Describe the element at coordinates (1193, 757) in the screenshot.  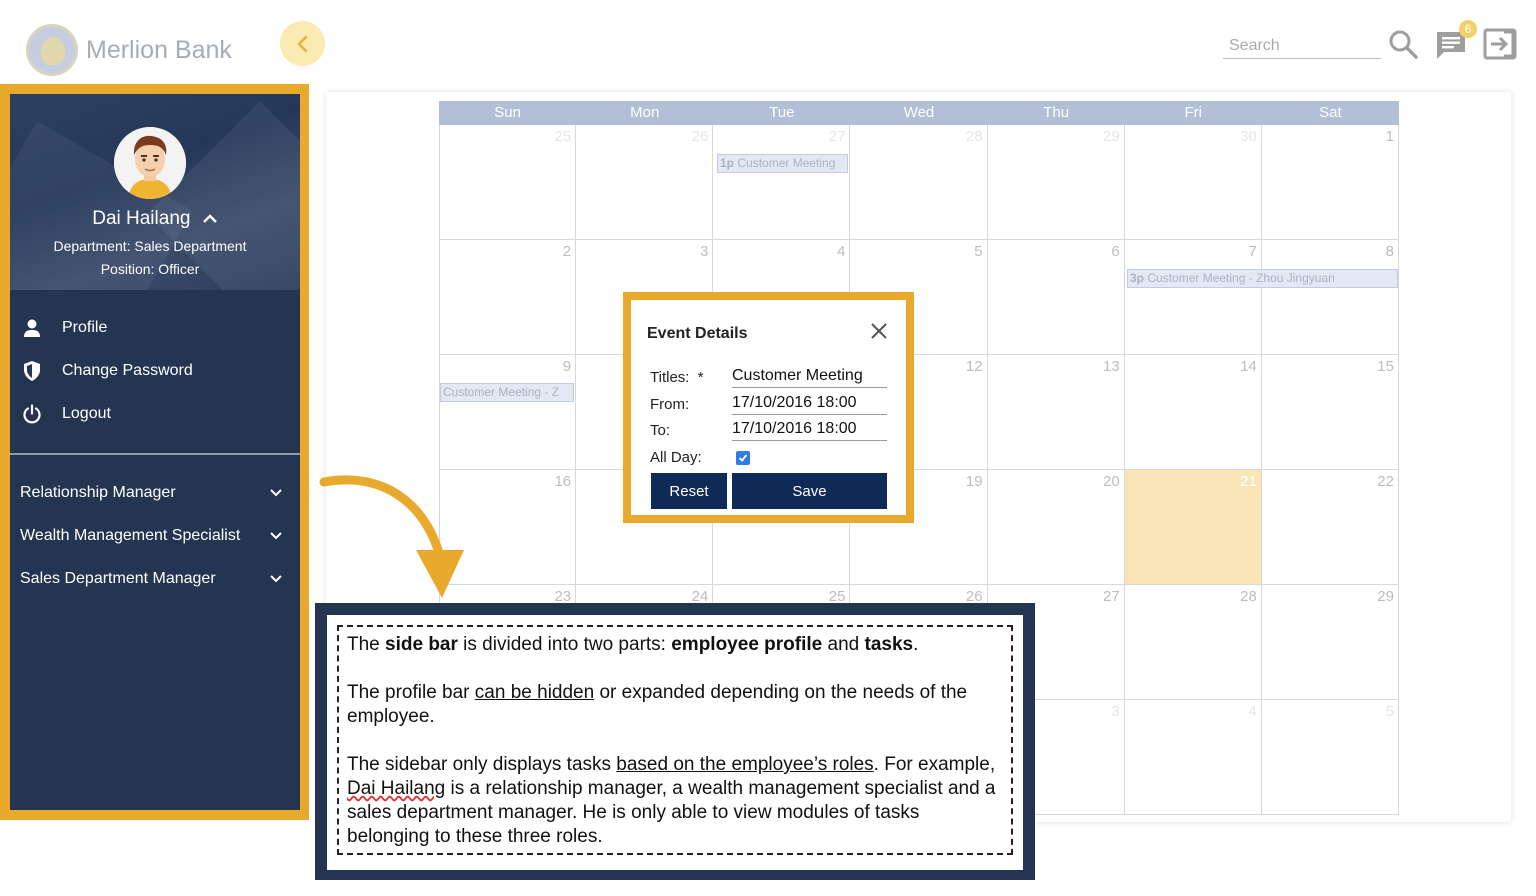
I see `calendar-day-cell: 4` at that location.